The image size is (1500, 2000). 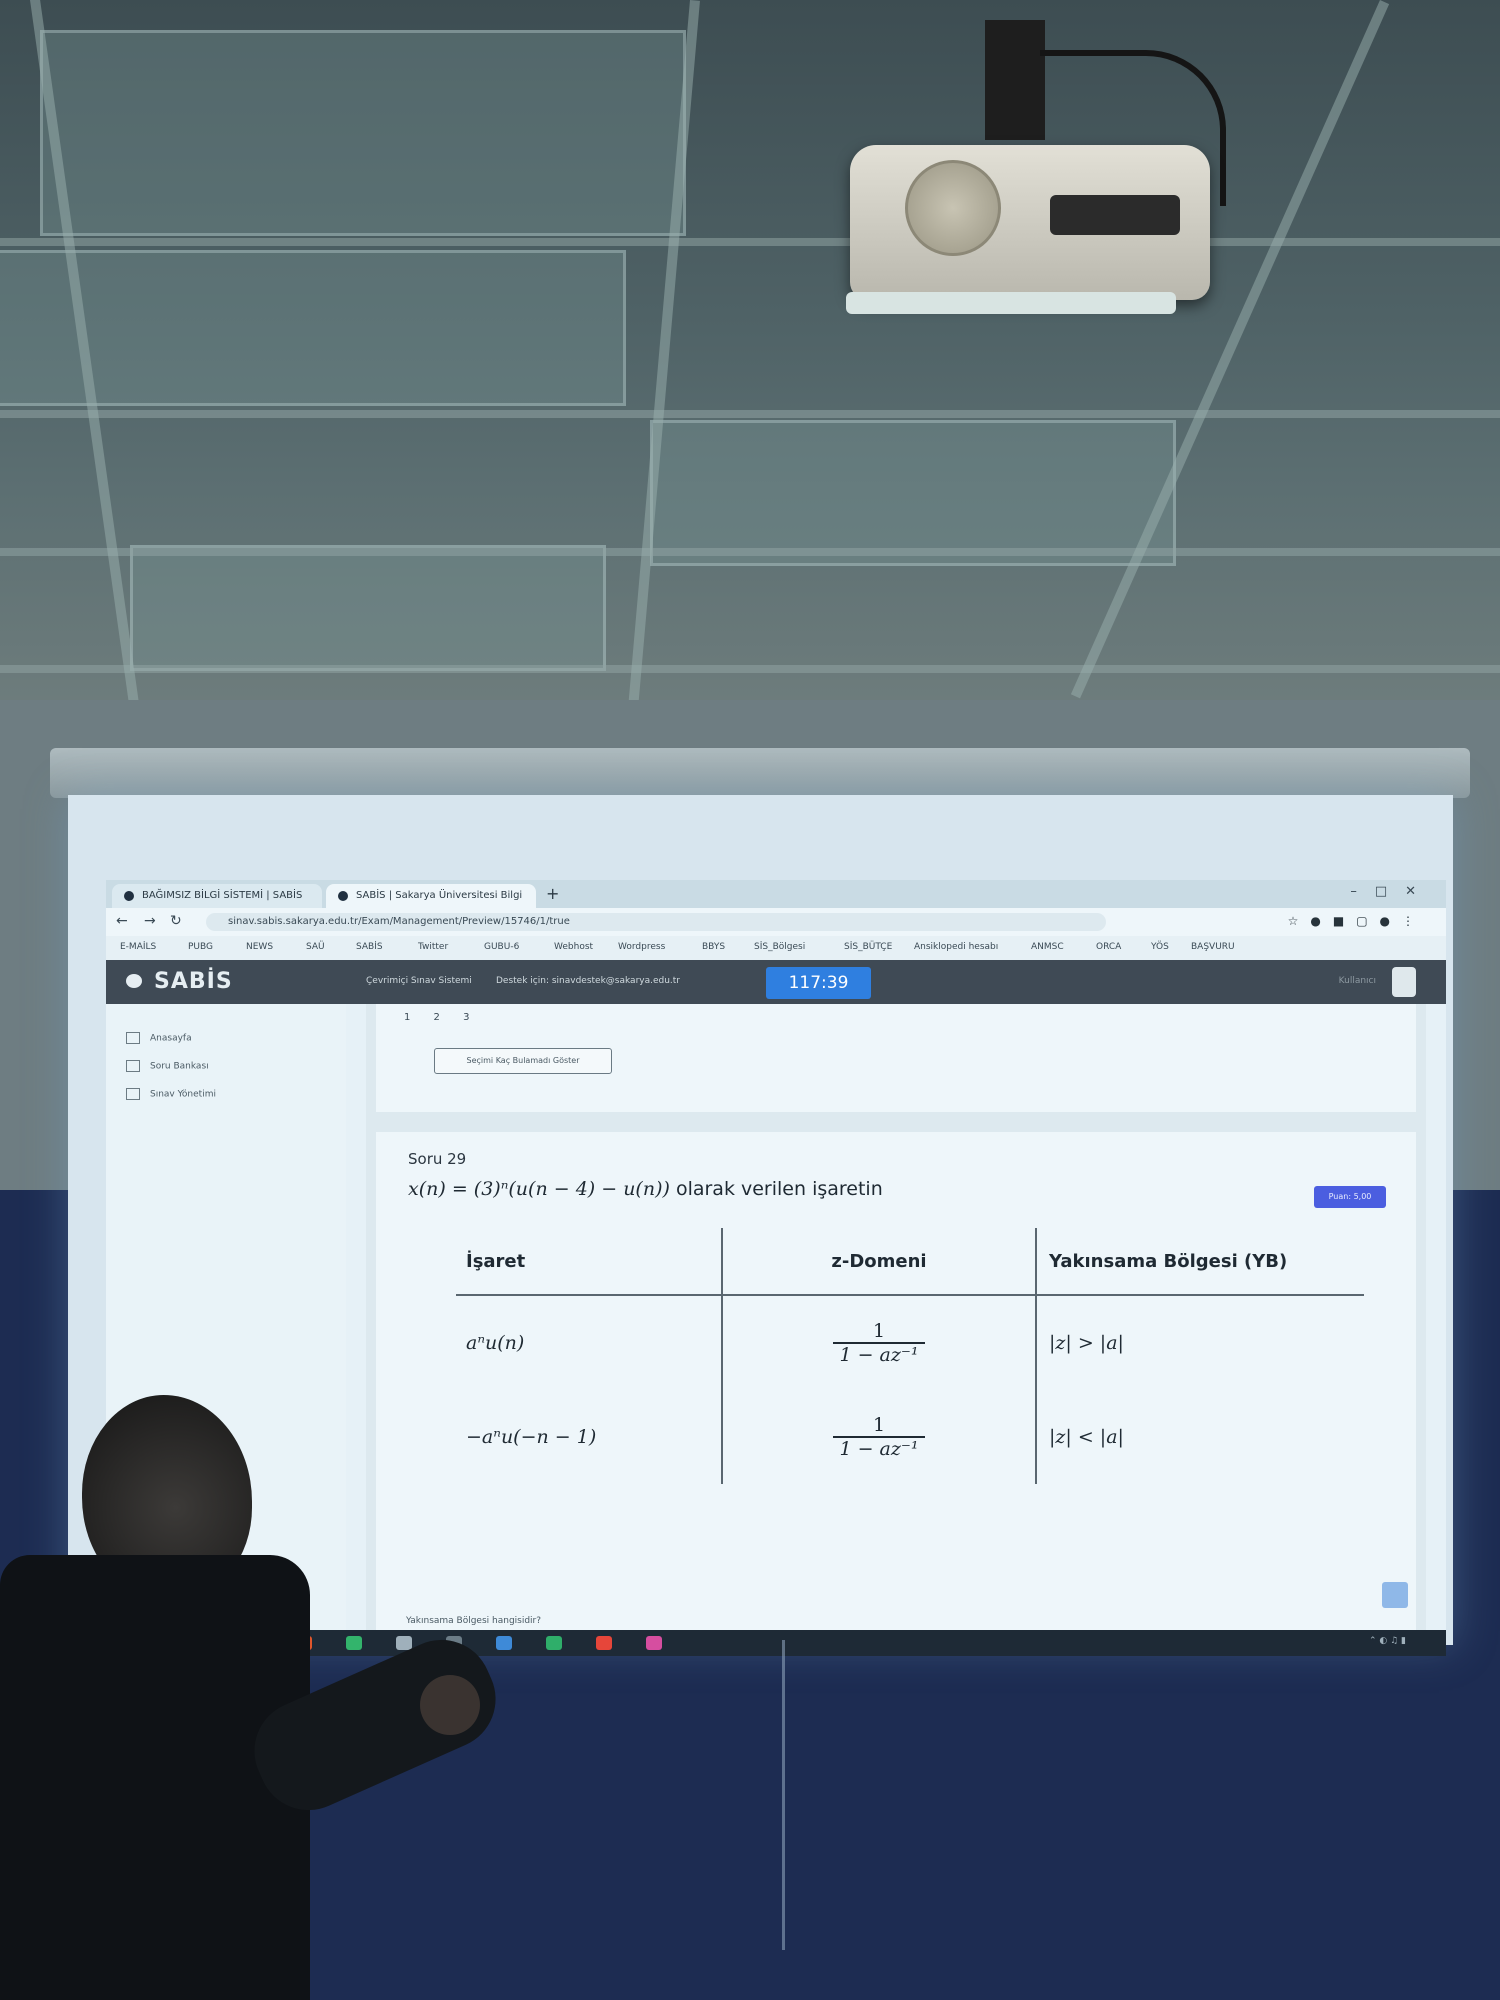 I want to click on projector-mount, so click(x=1015, y=80).